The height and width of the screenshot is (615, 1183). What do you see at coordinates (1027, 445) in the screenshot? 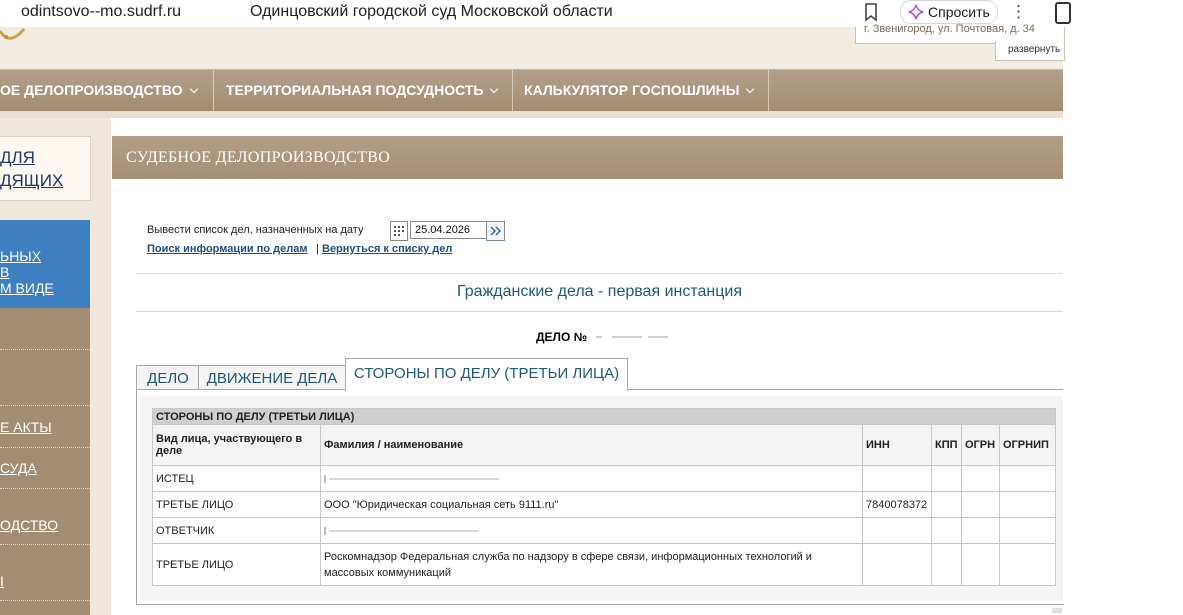
I see `column-header: ОГРНИП` at bounding box center [1027, 445].